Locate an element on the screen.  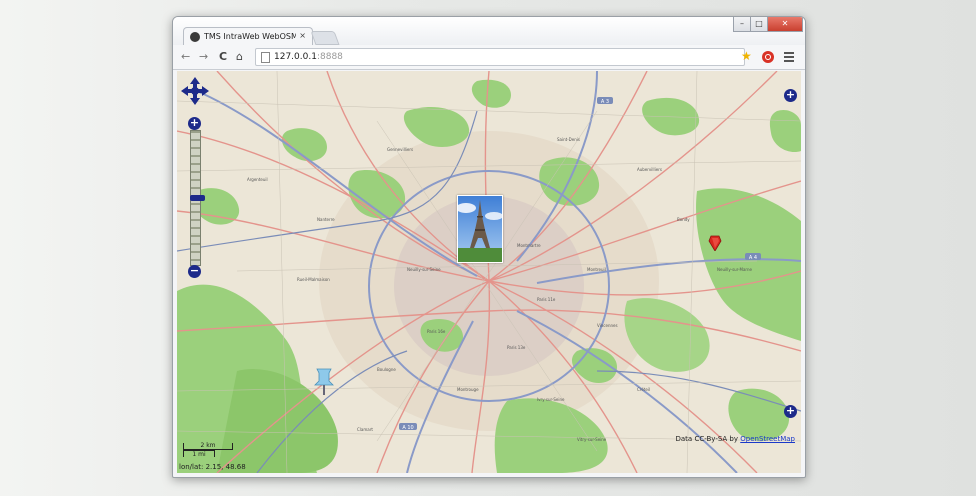
pushpin-icon is located at coordinates (324, 380).